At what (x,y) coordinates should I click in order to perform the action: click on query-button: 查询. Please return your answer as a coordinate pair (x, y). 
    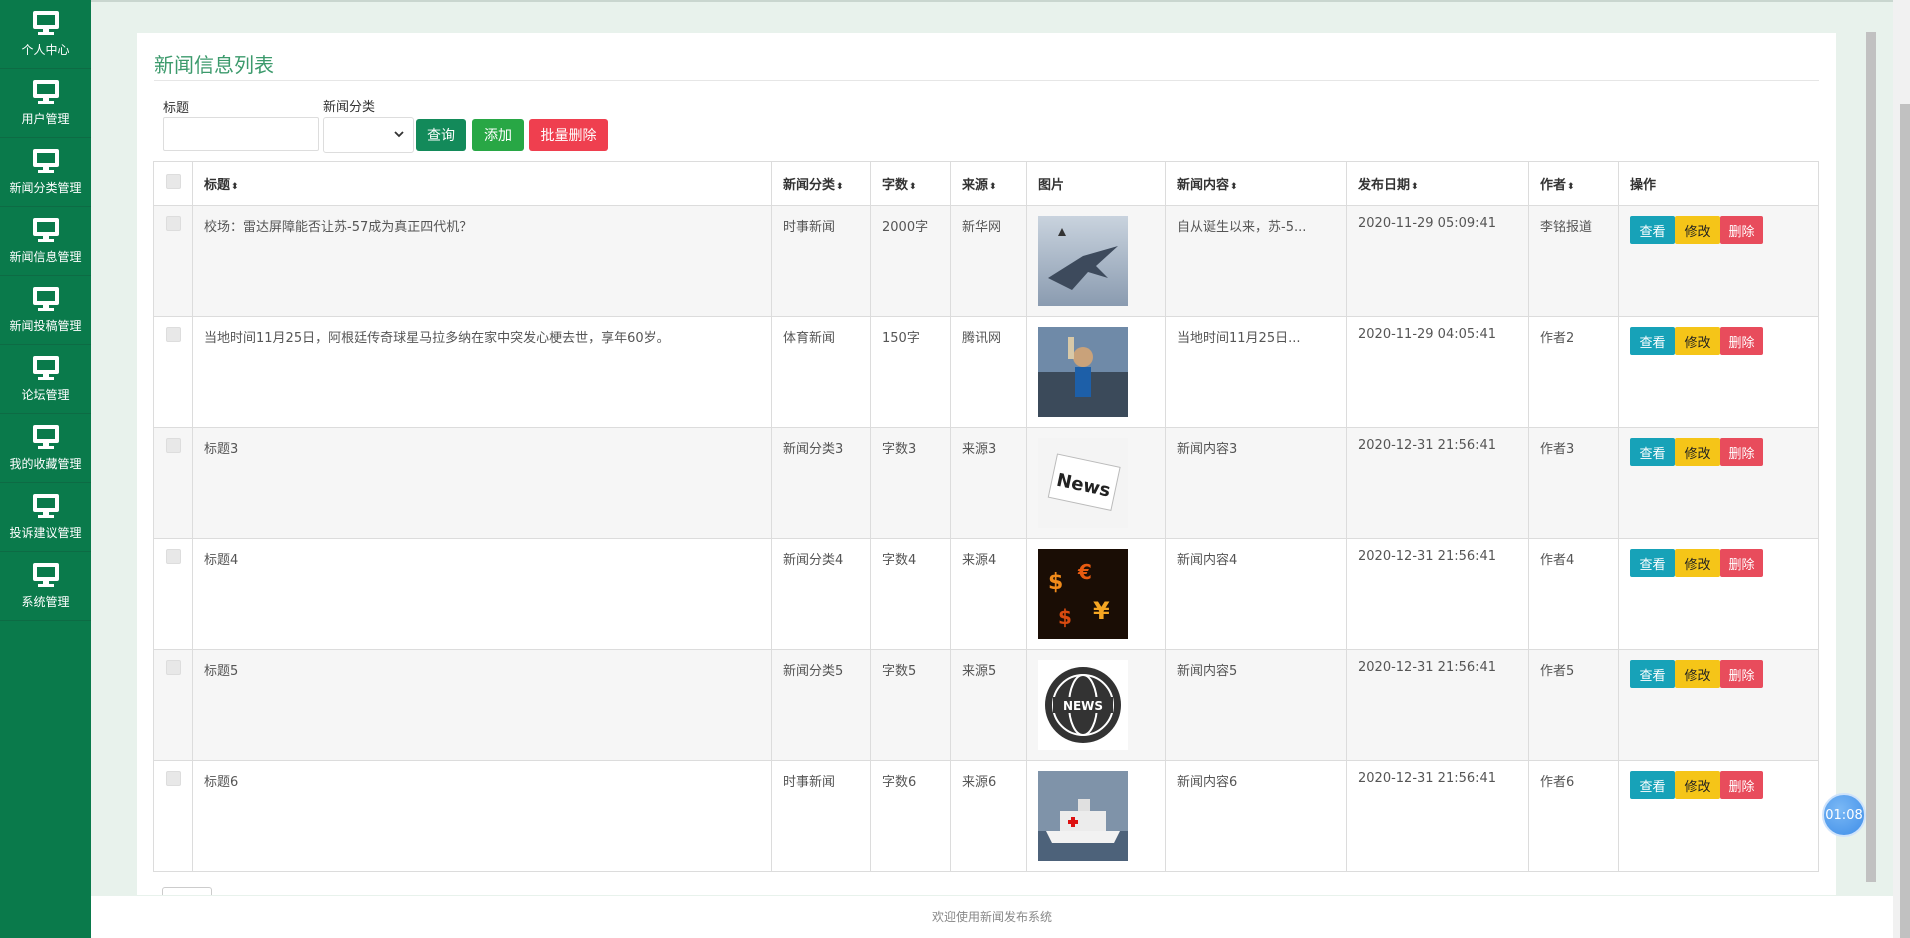
    Looking at the image, I should click on (441, 135).